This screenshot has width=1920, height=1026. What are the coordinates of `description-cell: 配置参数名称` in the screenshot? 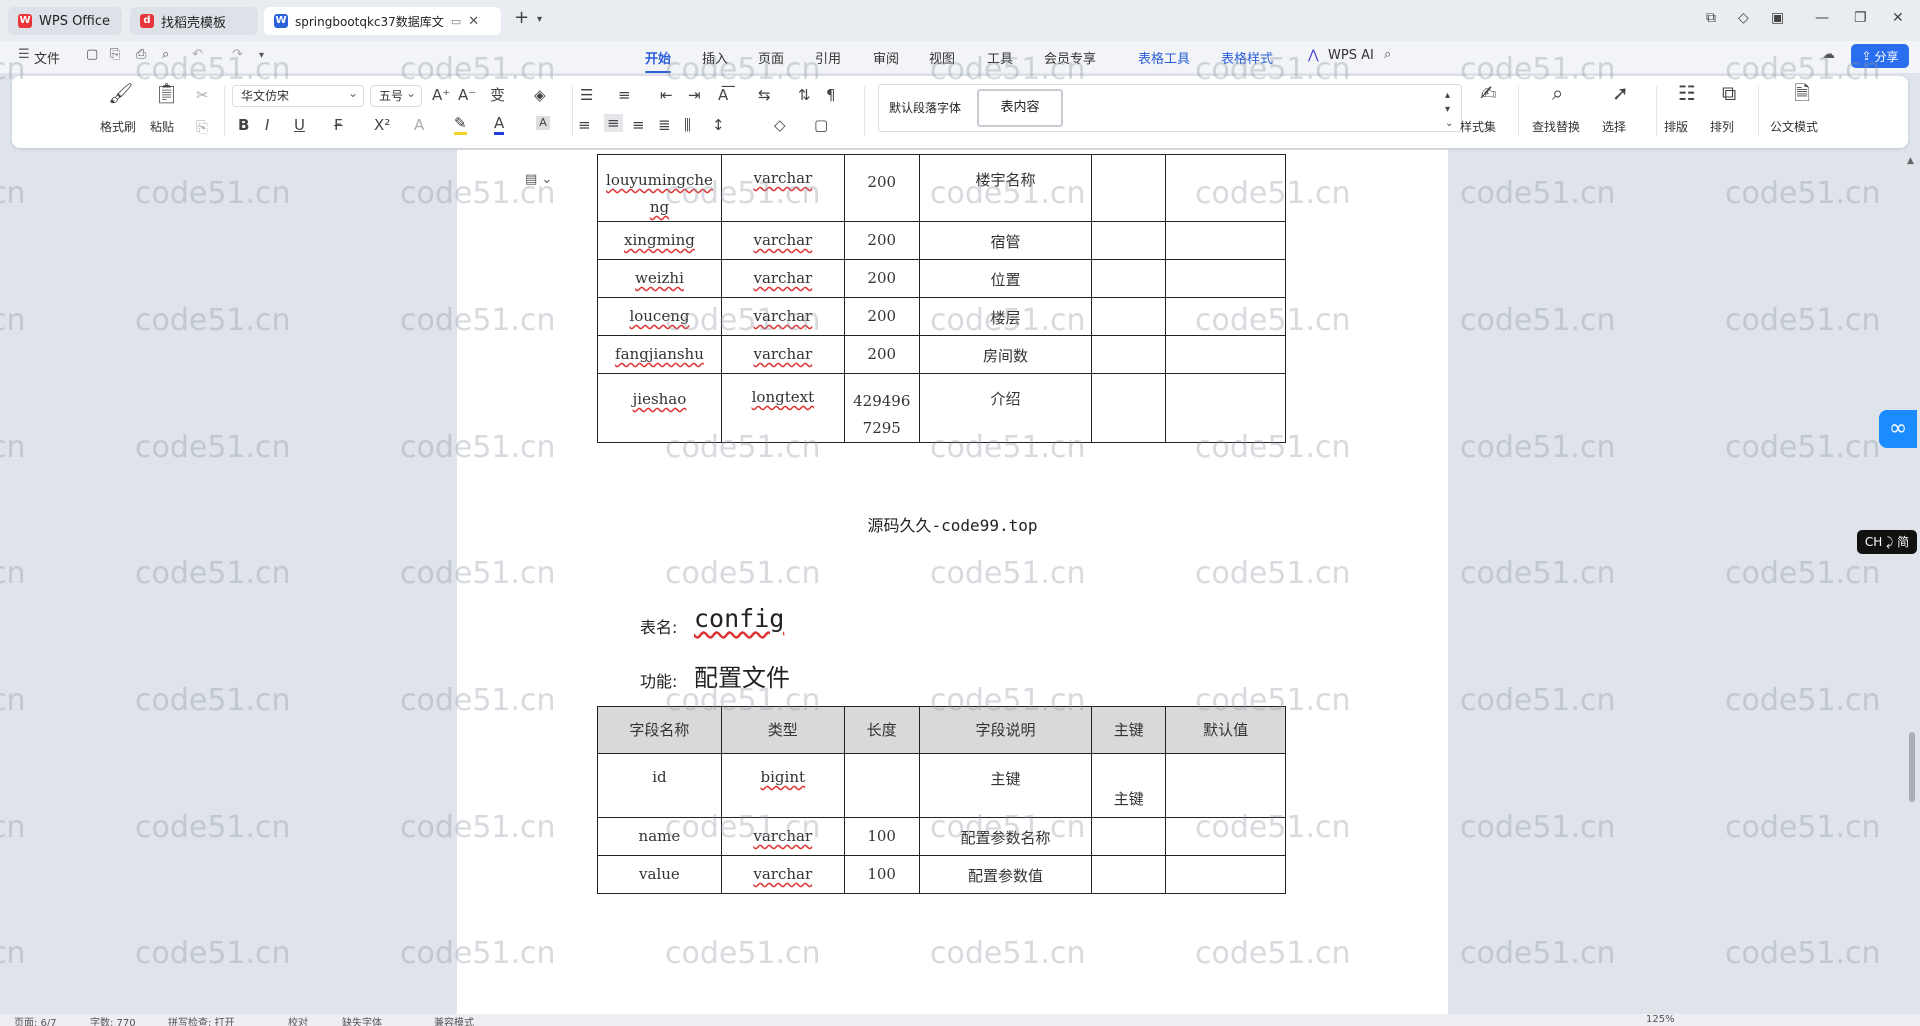 It's located at (1005, 836).